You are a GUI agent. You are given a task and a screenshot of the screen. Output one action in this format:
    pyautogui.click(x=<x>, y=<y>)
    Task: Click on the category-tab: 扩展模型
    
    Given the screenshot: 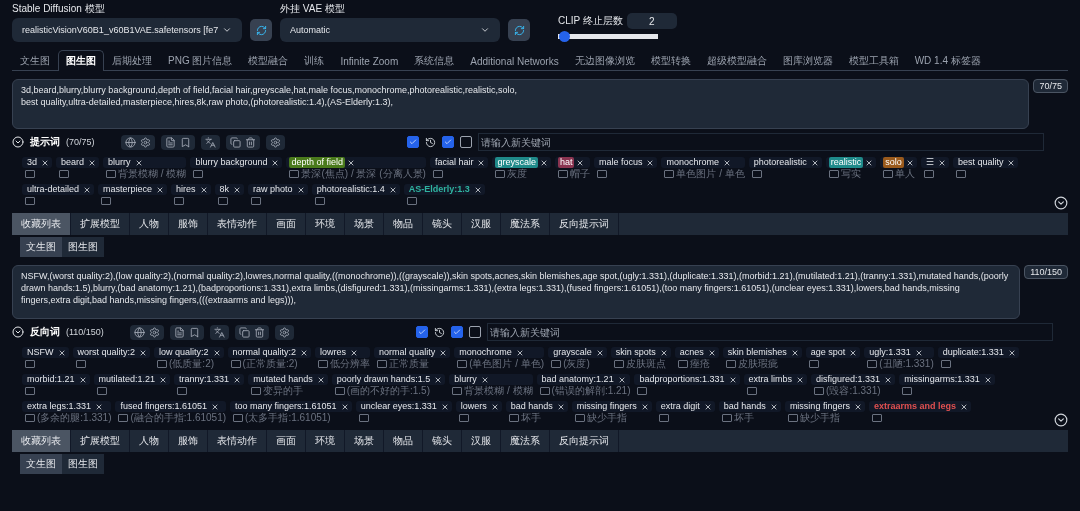 What is the action you would take?
    pyautogui.click(x=100, y=224)
    